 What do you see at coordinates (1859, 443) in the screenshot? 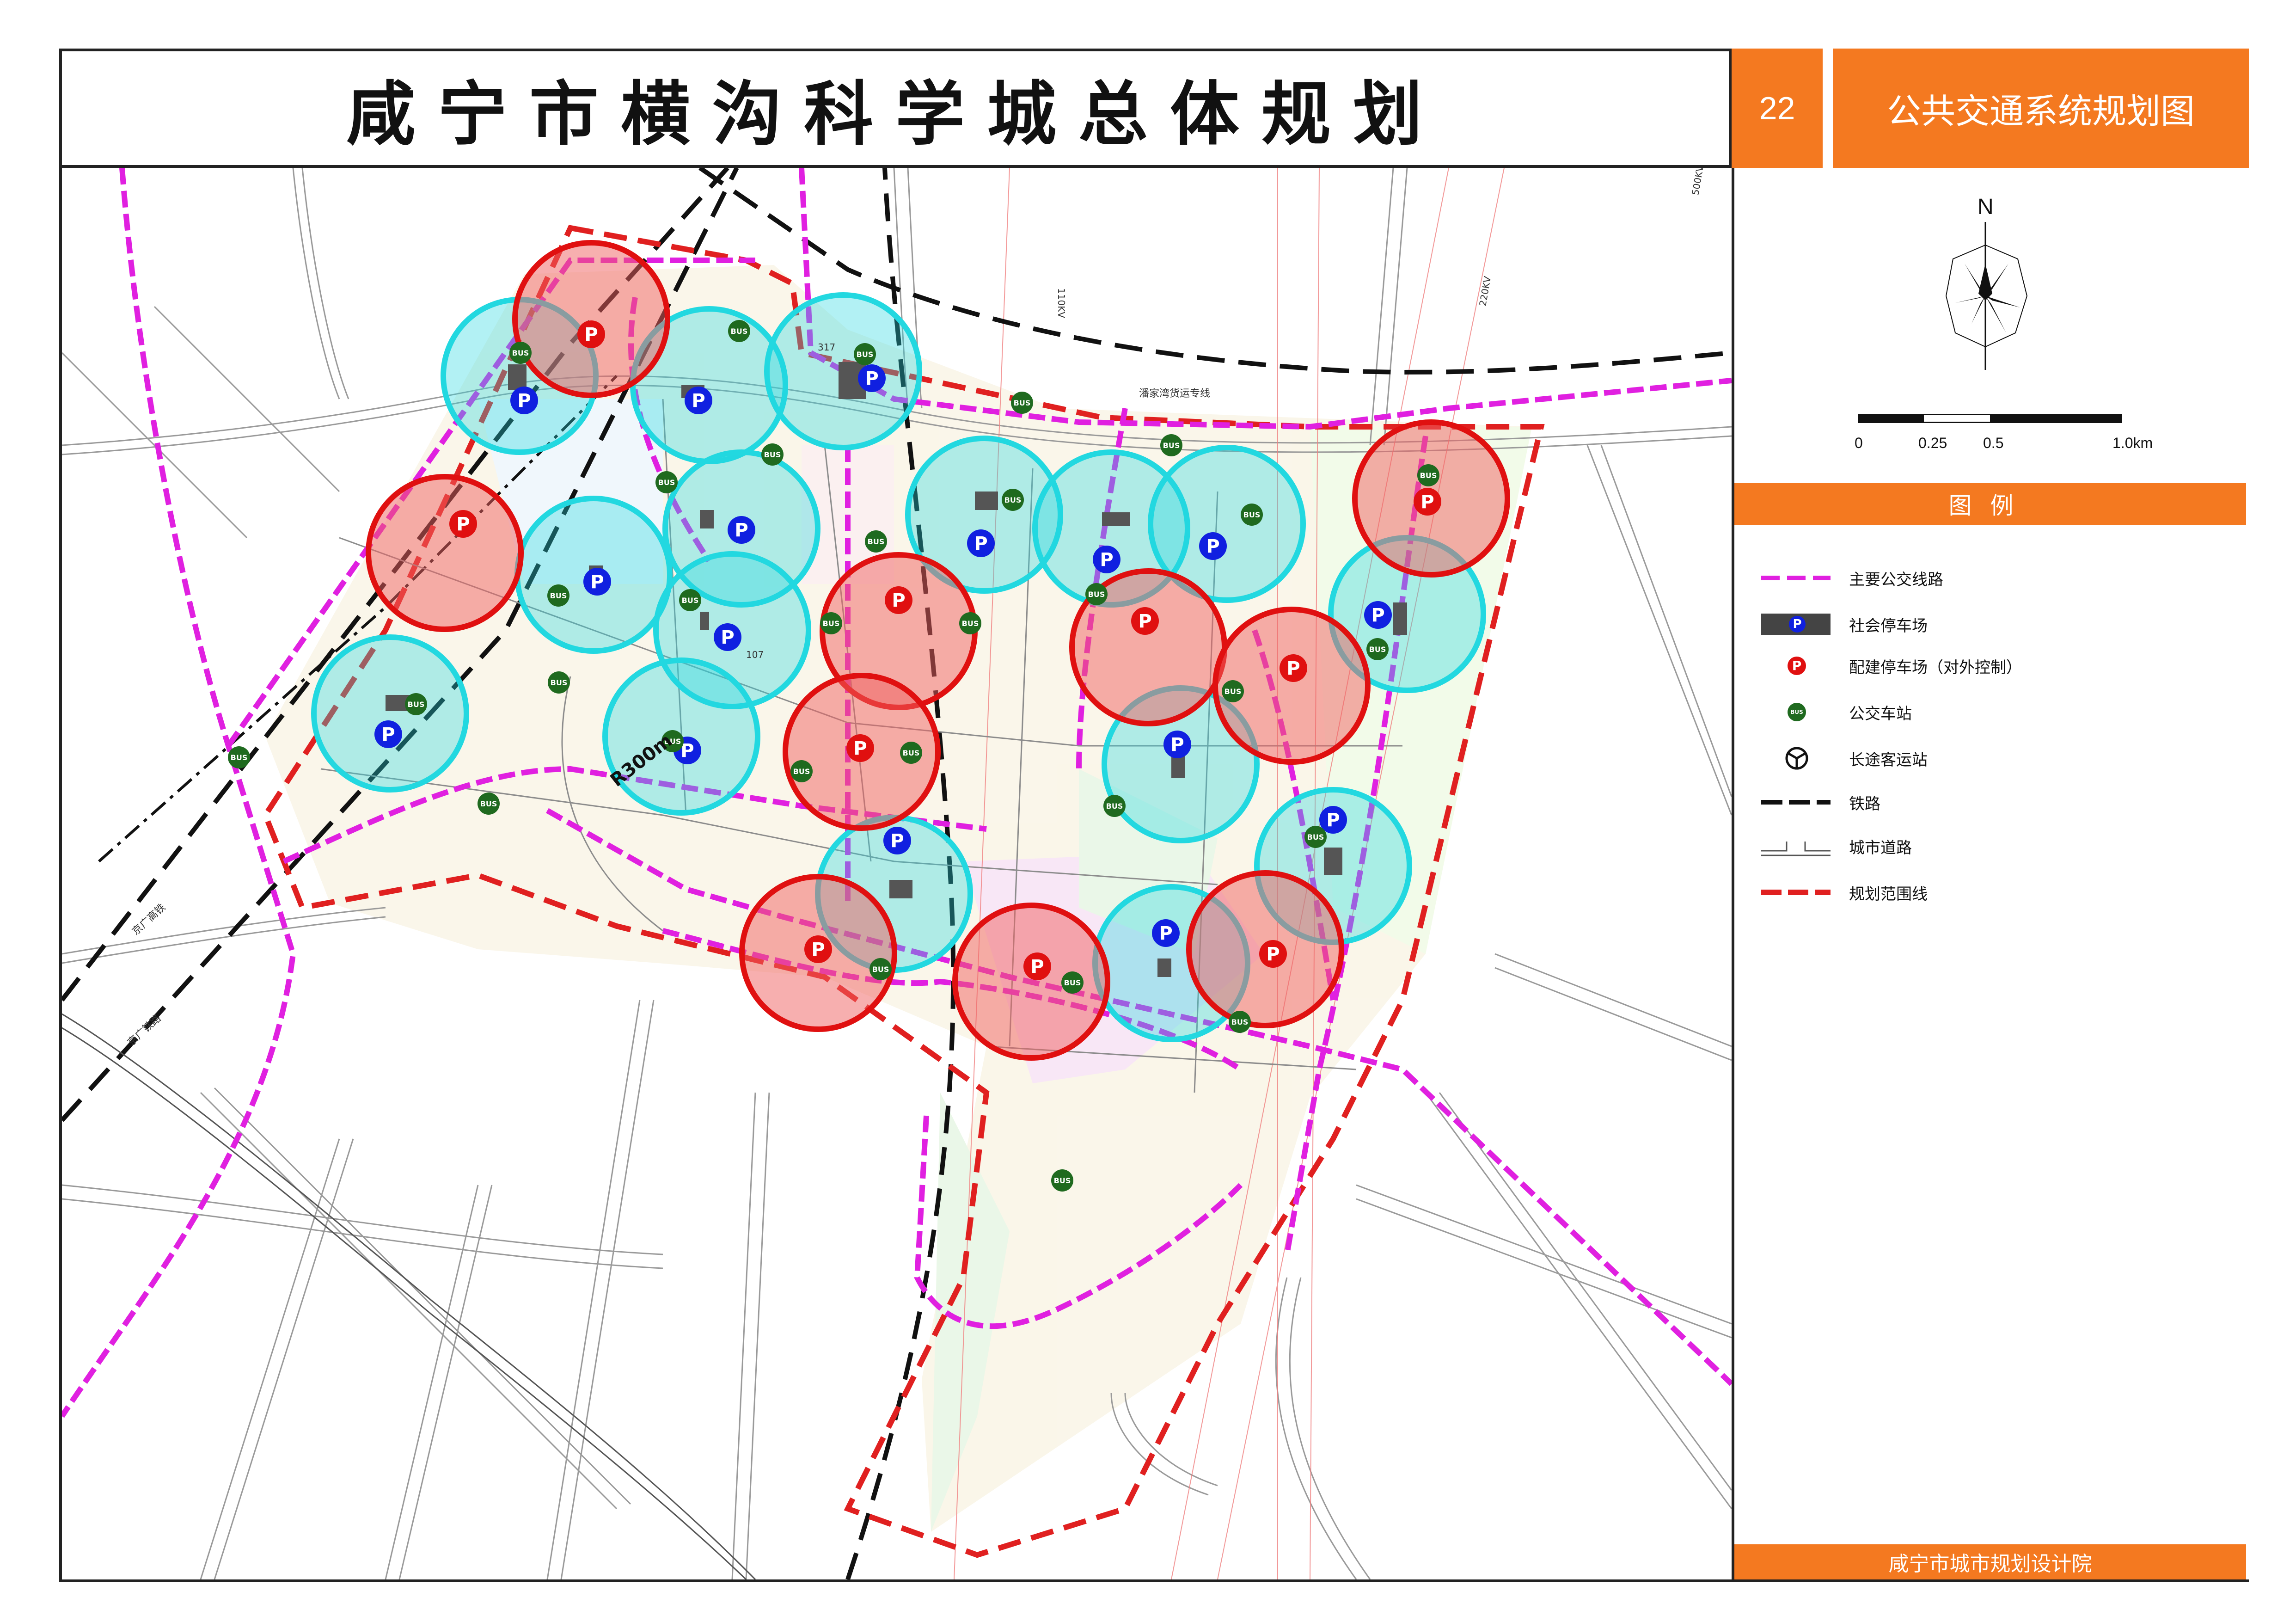
I see `scale-label: 0` at bounding box center [1859, 443].